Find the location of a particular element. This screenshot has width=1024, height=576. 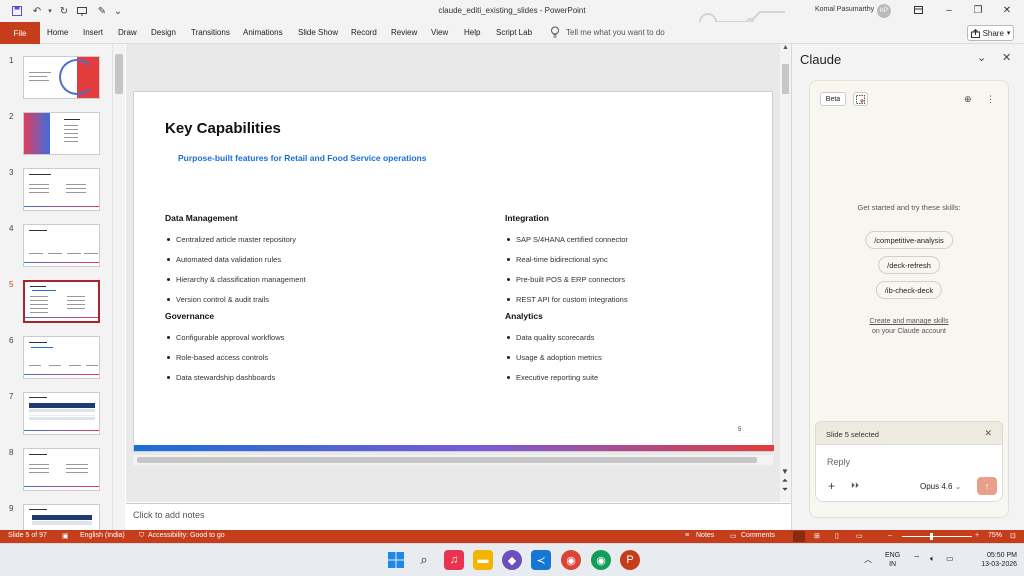

bullet-item: Real-time bidirectional sync is located at coordinates (557, 259).